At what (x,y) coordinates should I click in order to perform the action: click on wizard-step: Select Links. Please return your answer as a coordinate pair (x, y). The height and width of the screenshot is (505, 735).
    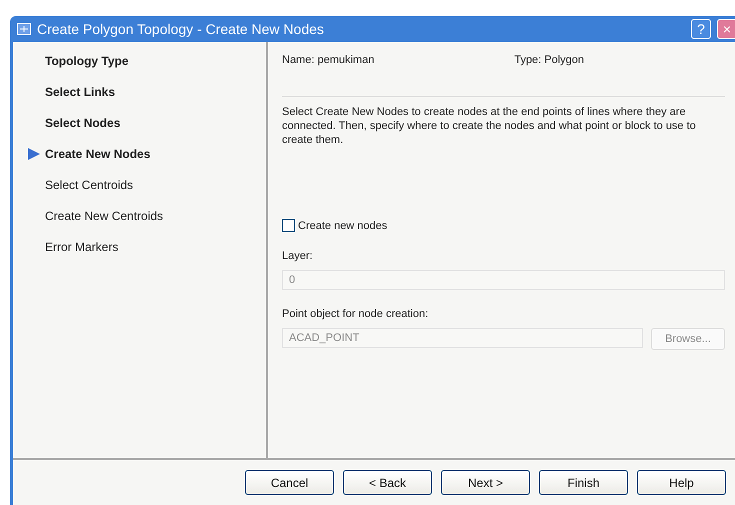
    Looking at the image, I should click on (80, 92).